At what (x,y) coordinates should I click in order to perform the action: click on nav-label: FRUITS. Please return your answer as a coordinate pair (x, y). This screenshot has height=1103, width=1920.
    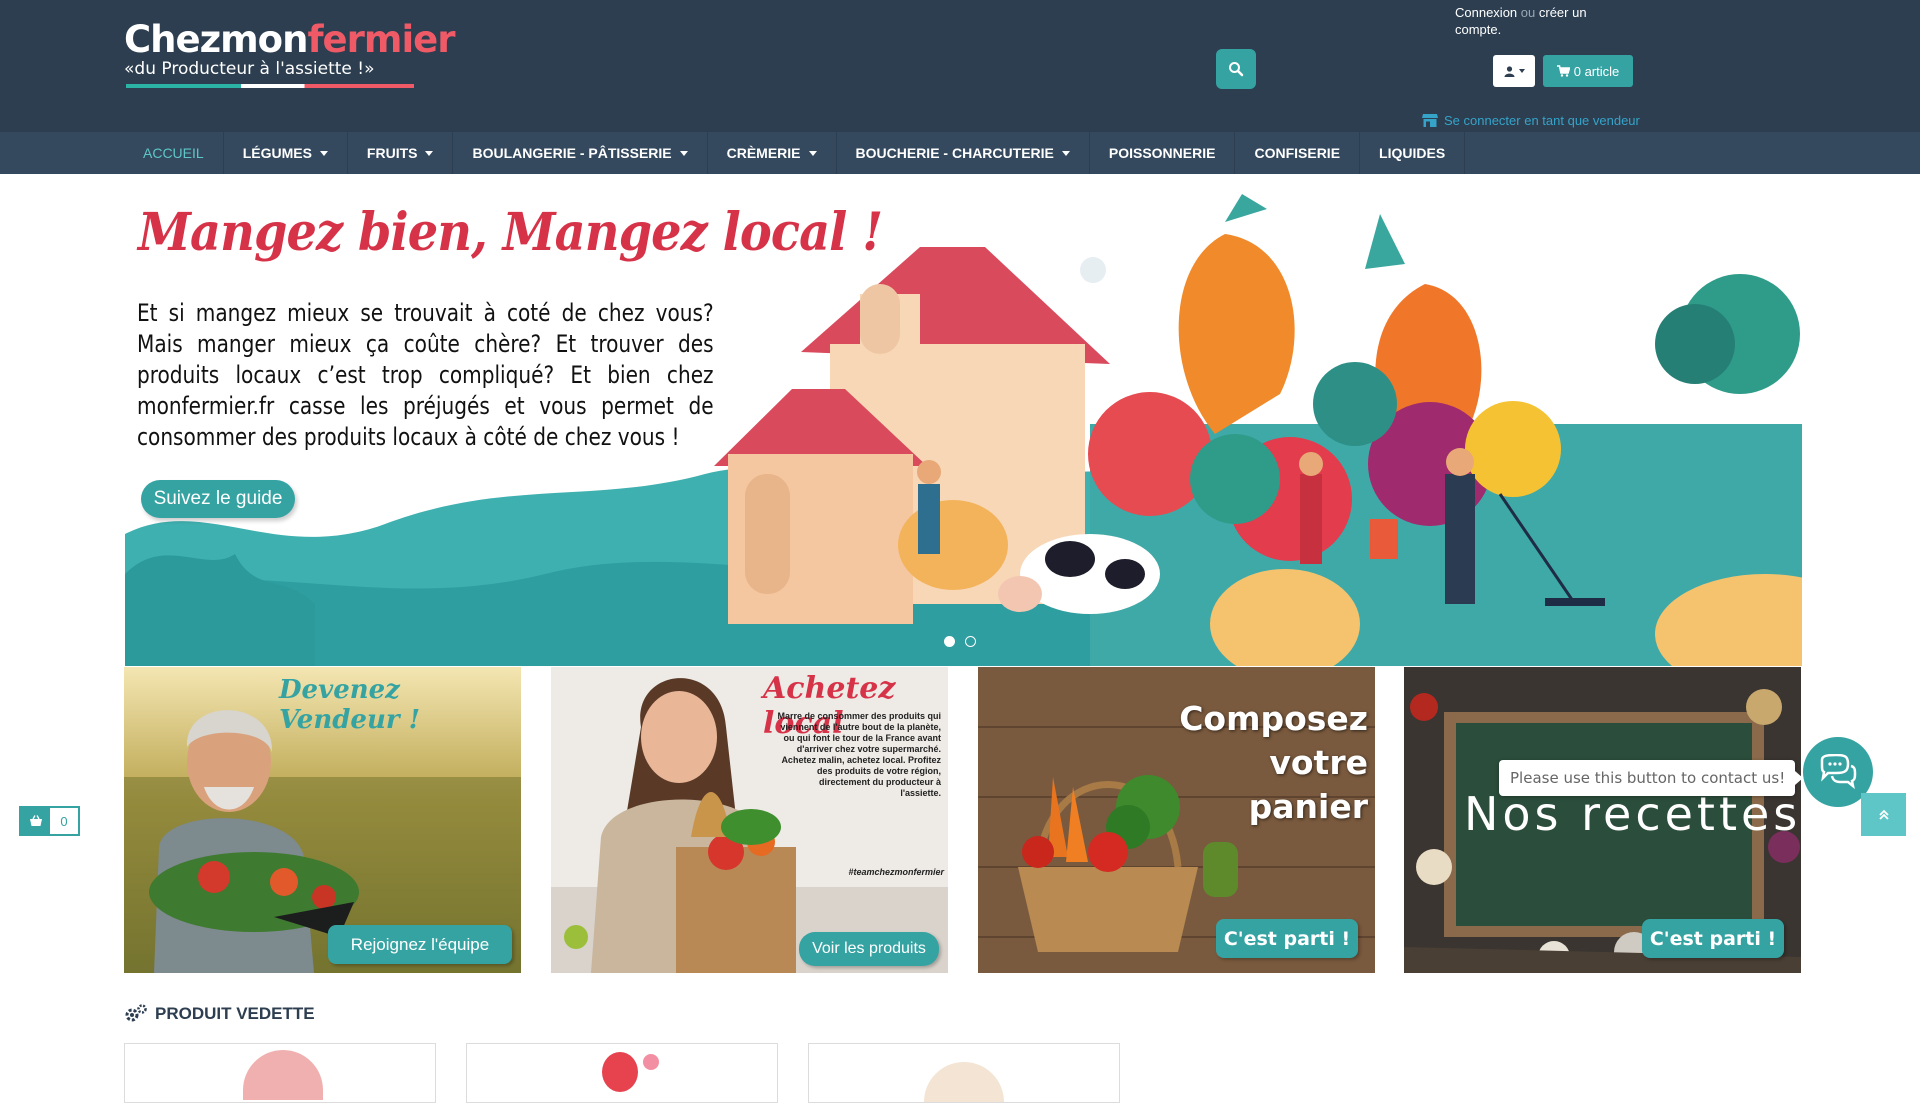
    Looking at the image, I should click on (392, 153).